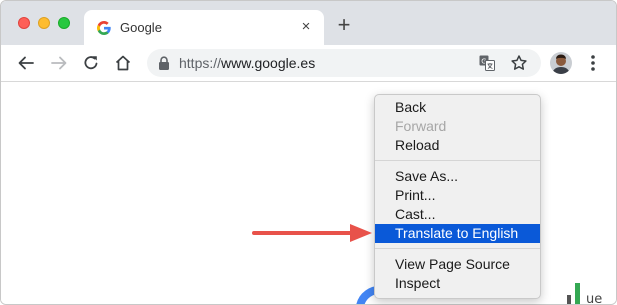  I want to click on minimize-window-button, so click(44, 23).